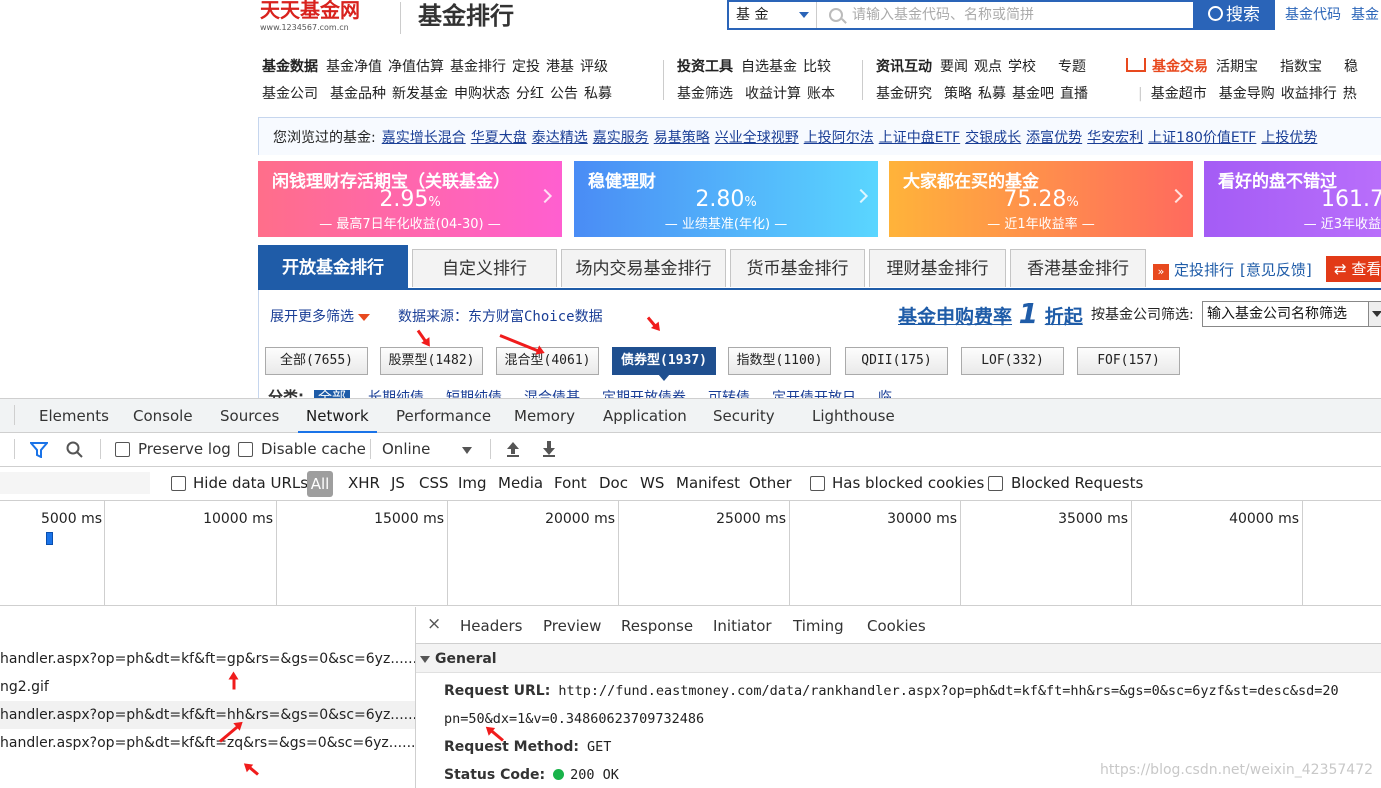 The height and width of the screenshot is (788, 1381). Describe the element at coordinates (474, 394) in the screenshot. I see `category-link: 短期纯债` at that location.